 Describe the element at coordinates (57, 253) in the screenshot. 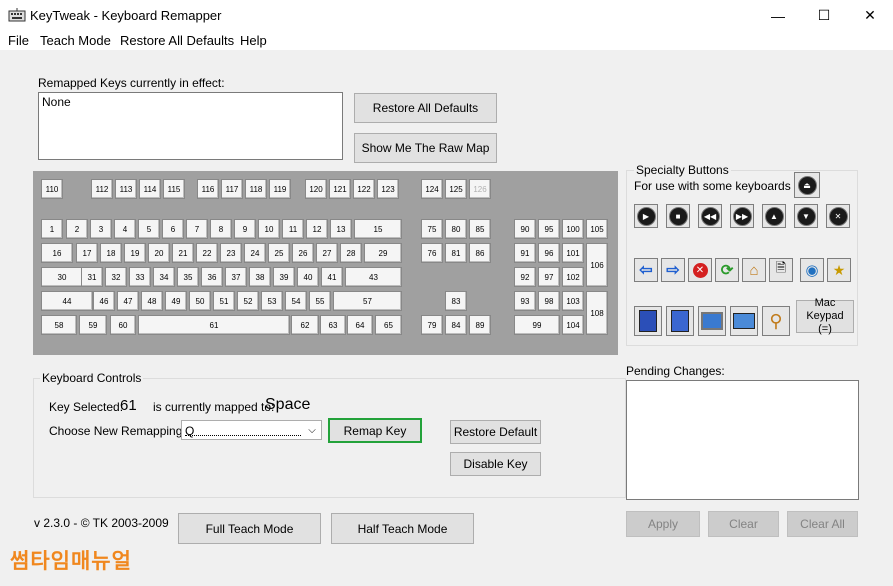

I see `key-16: 16` at that location.